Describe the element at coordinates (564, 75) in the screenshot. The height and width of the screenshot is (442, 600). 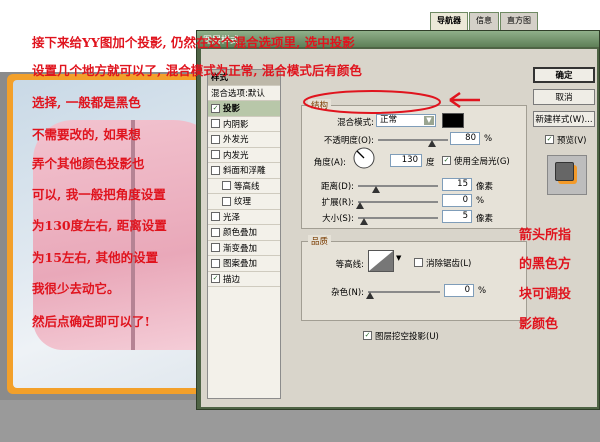
I see `ok-button: 确定` at that location.